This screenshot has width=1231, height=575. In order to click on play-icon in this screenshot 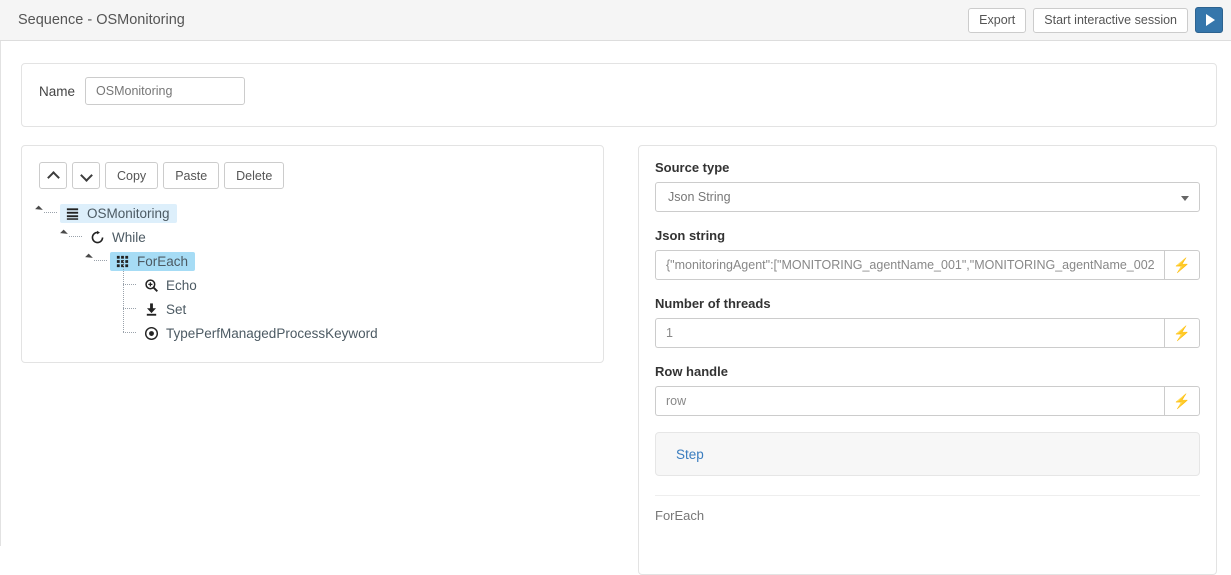, I will do `click(1210, 20)`.